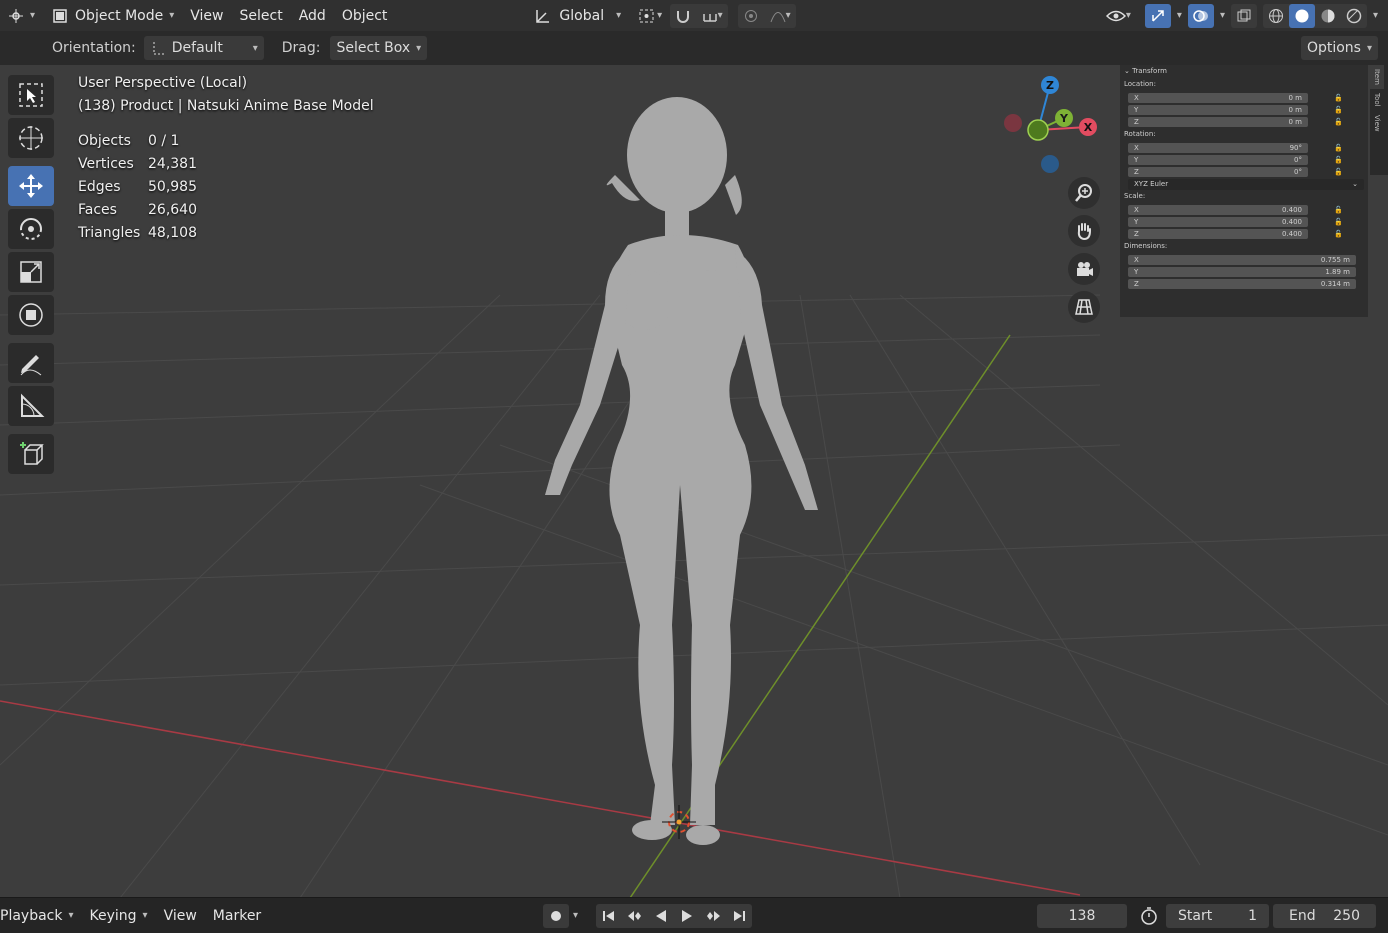 The height and width of the screenshot is (933, 1388). What do you see at coordinates (1218, 234) in the screenshot?
I see `scale-z-field: Z 0.400` at bounding box center [1218, 234].